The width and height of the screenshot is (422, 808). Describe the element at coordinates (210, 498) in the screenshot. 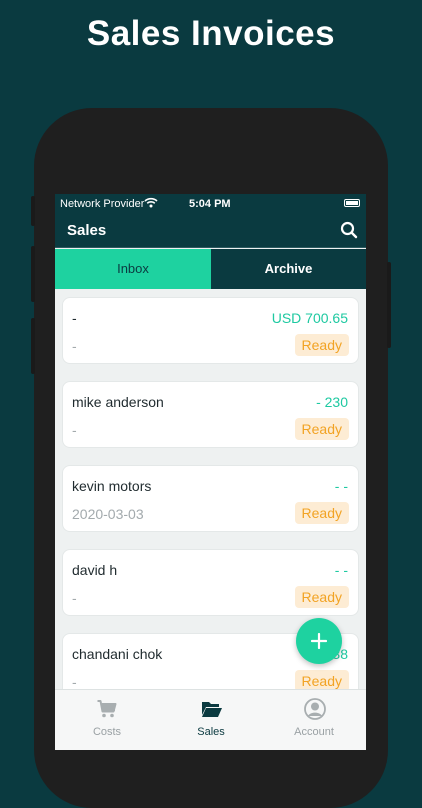

I see `invoice-card: kevin motors - - 2020-03-03 Ready` at that location.